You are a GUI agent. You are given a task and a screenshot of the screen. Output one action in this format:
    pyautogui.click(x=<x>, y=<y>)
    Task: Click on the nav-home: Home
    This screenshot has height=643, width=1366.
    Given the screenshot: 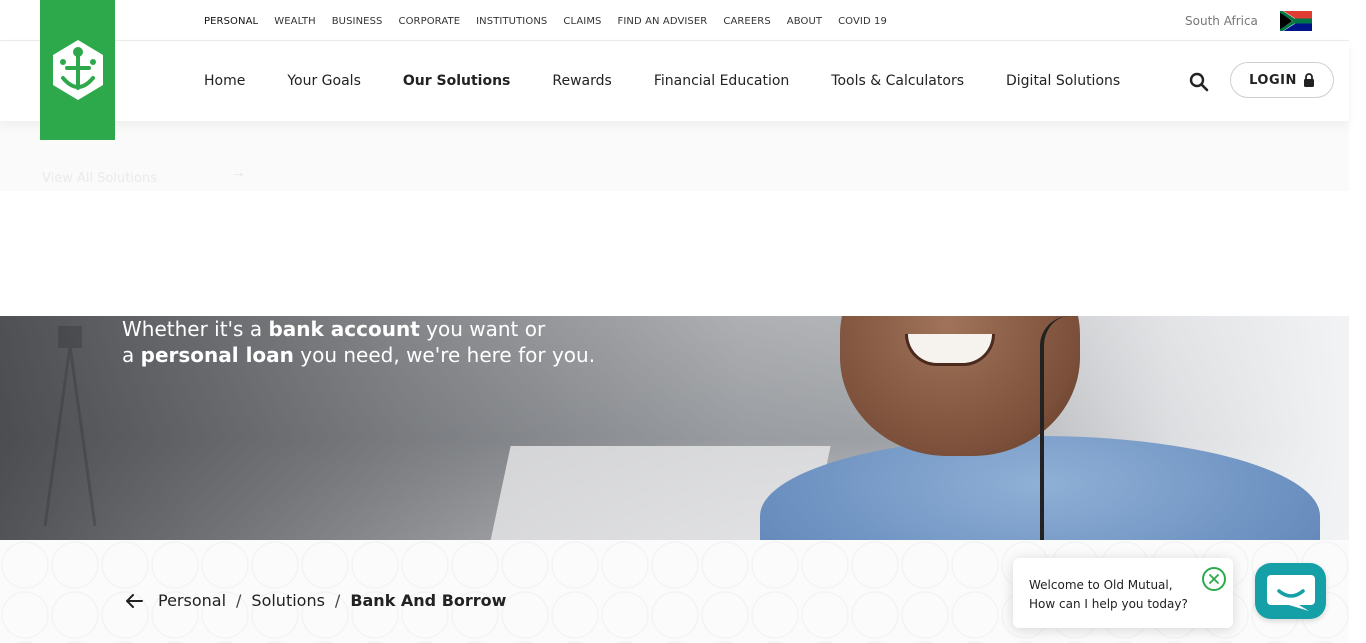 What is the action you would take?
    pyautogui.click(x=224, y=81)
    